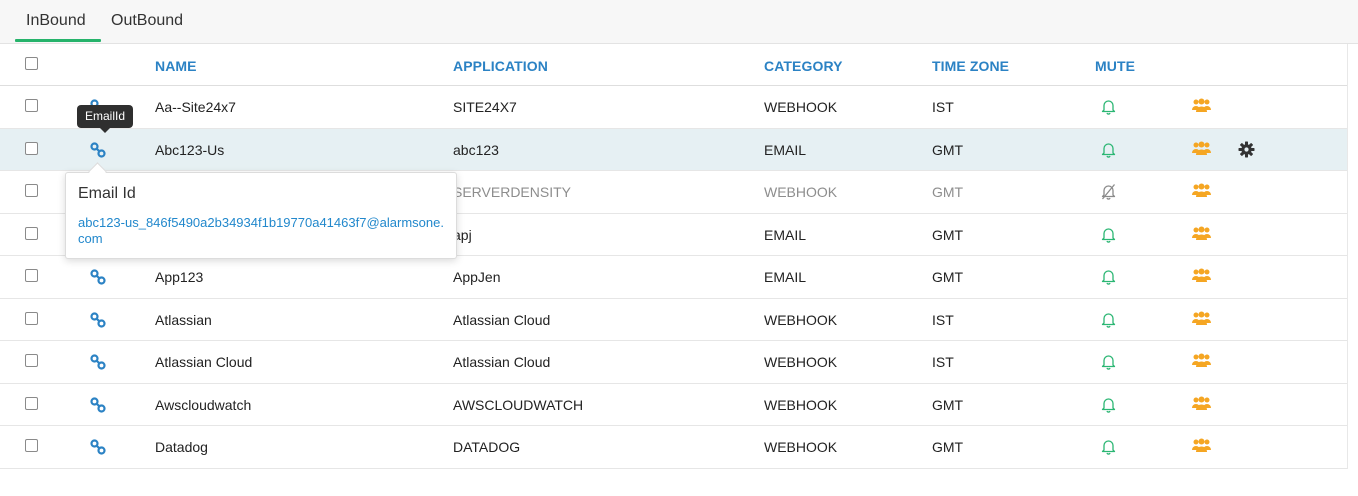 This screenshot has height=496, width=1358. I want to click on row-name: App123, so click(179, 277).